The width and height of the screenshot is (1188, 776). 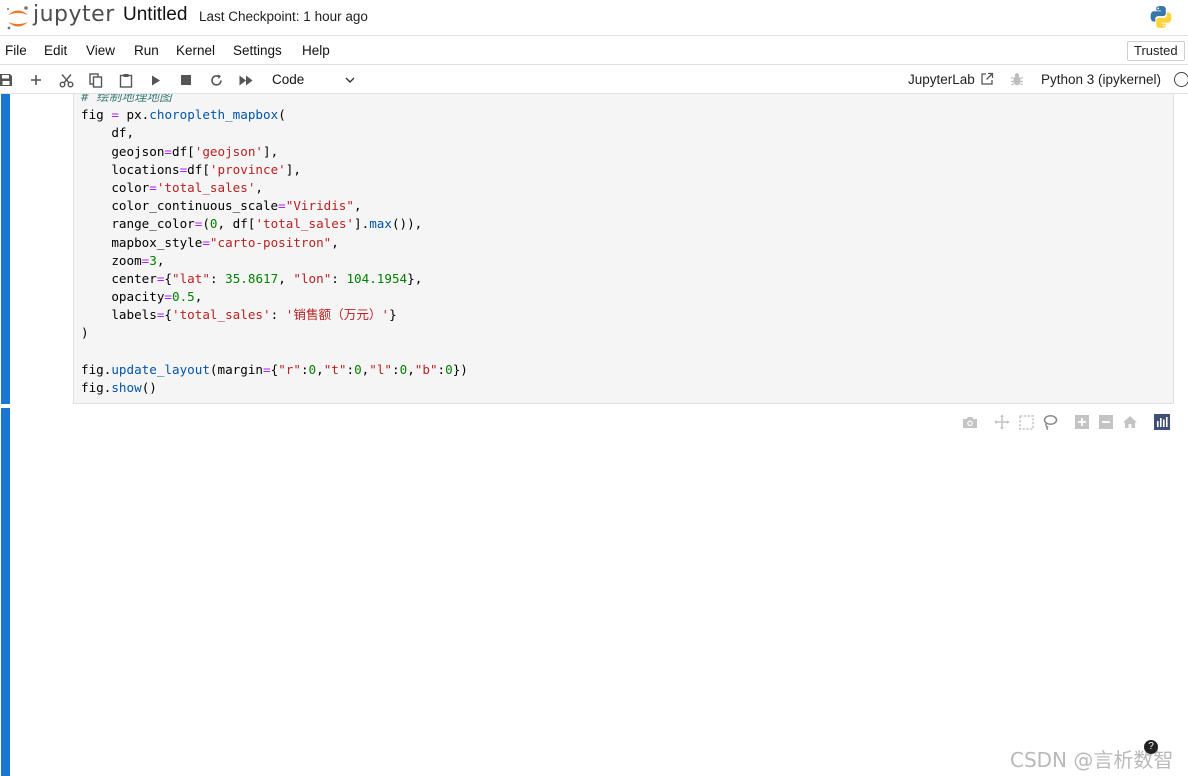 What do you see at coordinates (246, 80) in the screenshot?
I see `run-all-icon` at bounding box center [246, 80].